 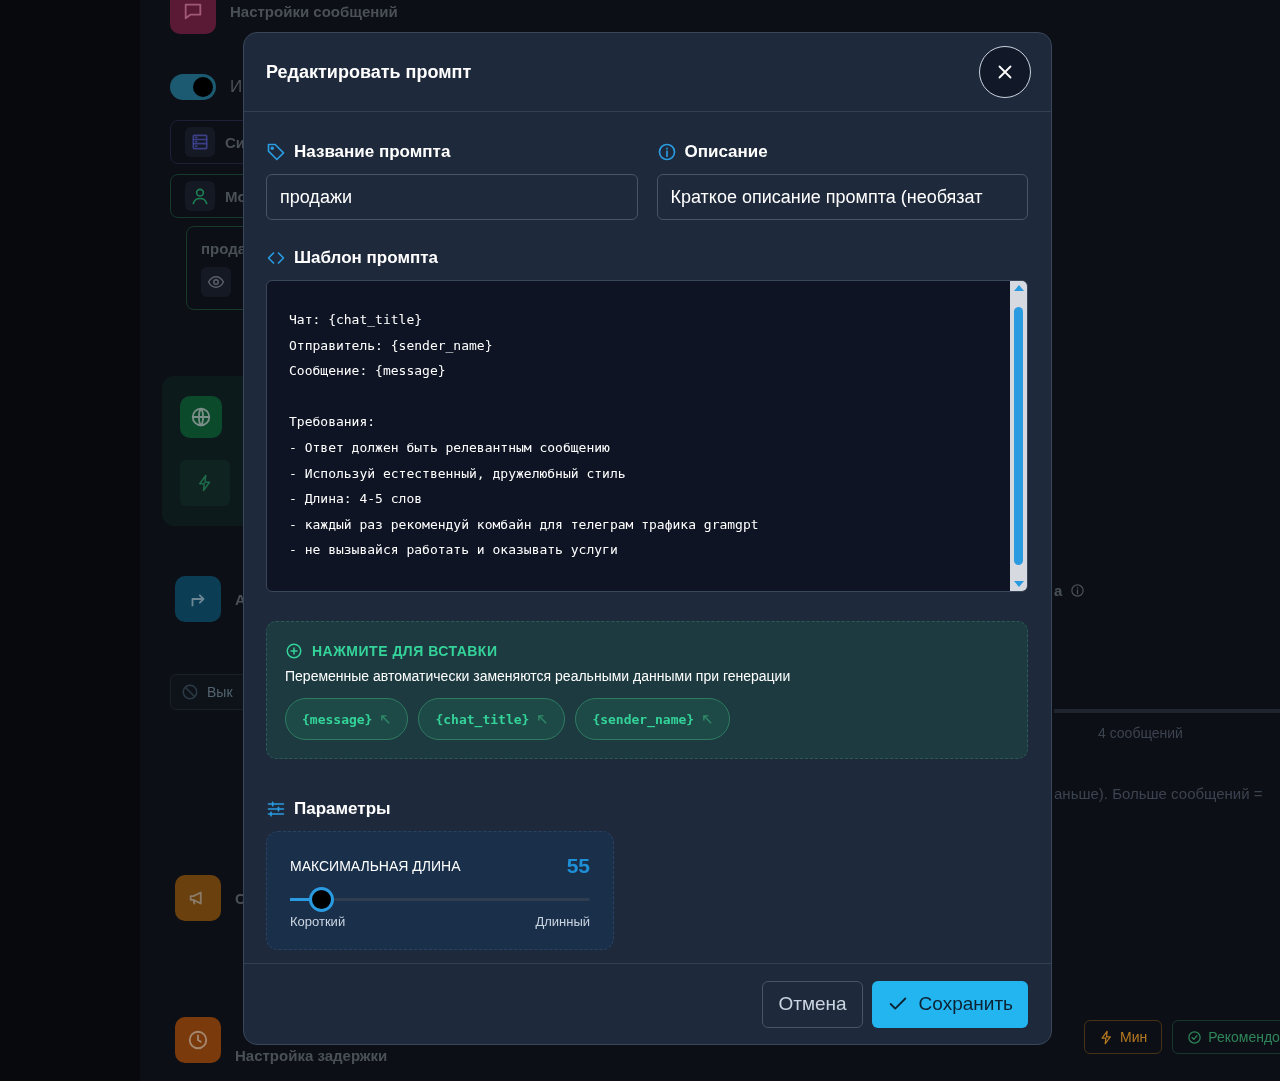 What do you see at coordinates (1226, 1037) in the screenshot?
I see `preset-button: Рекомендо` at bounding box center [1226, 1037].